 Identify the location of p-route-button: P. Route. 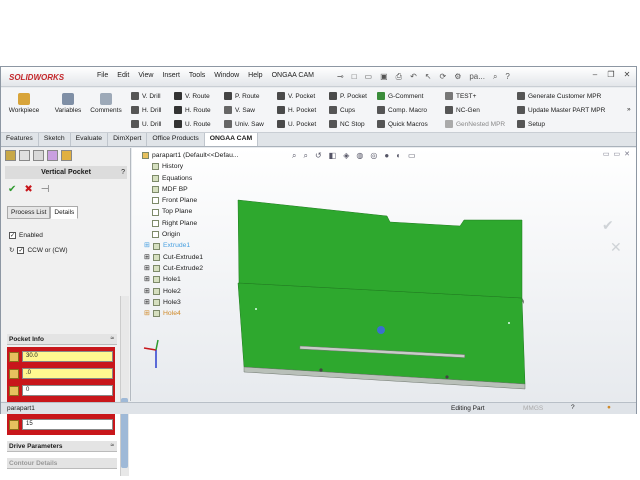
(241, 96).